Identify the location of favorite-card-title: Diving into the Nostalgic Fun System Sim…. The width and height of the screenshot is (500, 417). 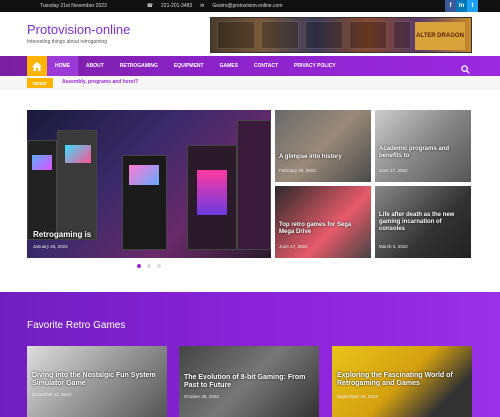
(96, 380).